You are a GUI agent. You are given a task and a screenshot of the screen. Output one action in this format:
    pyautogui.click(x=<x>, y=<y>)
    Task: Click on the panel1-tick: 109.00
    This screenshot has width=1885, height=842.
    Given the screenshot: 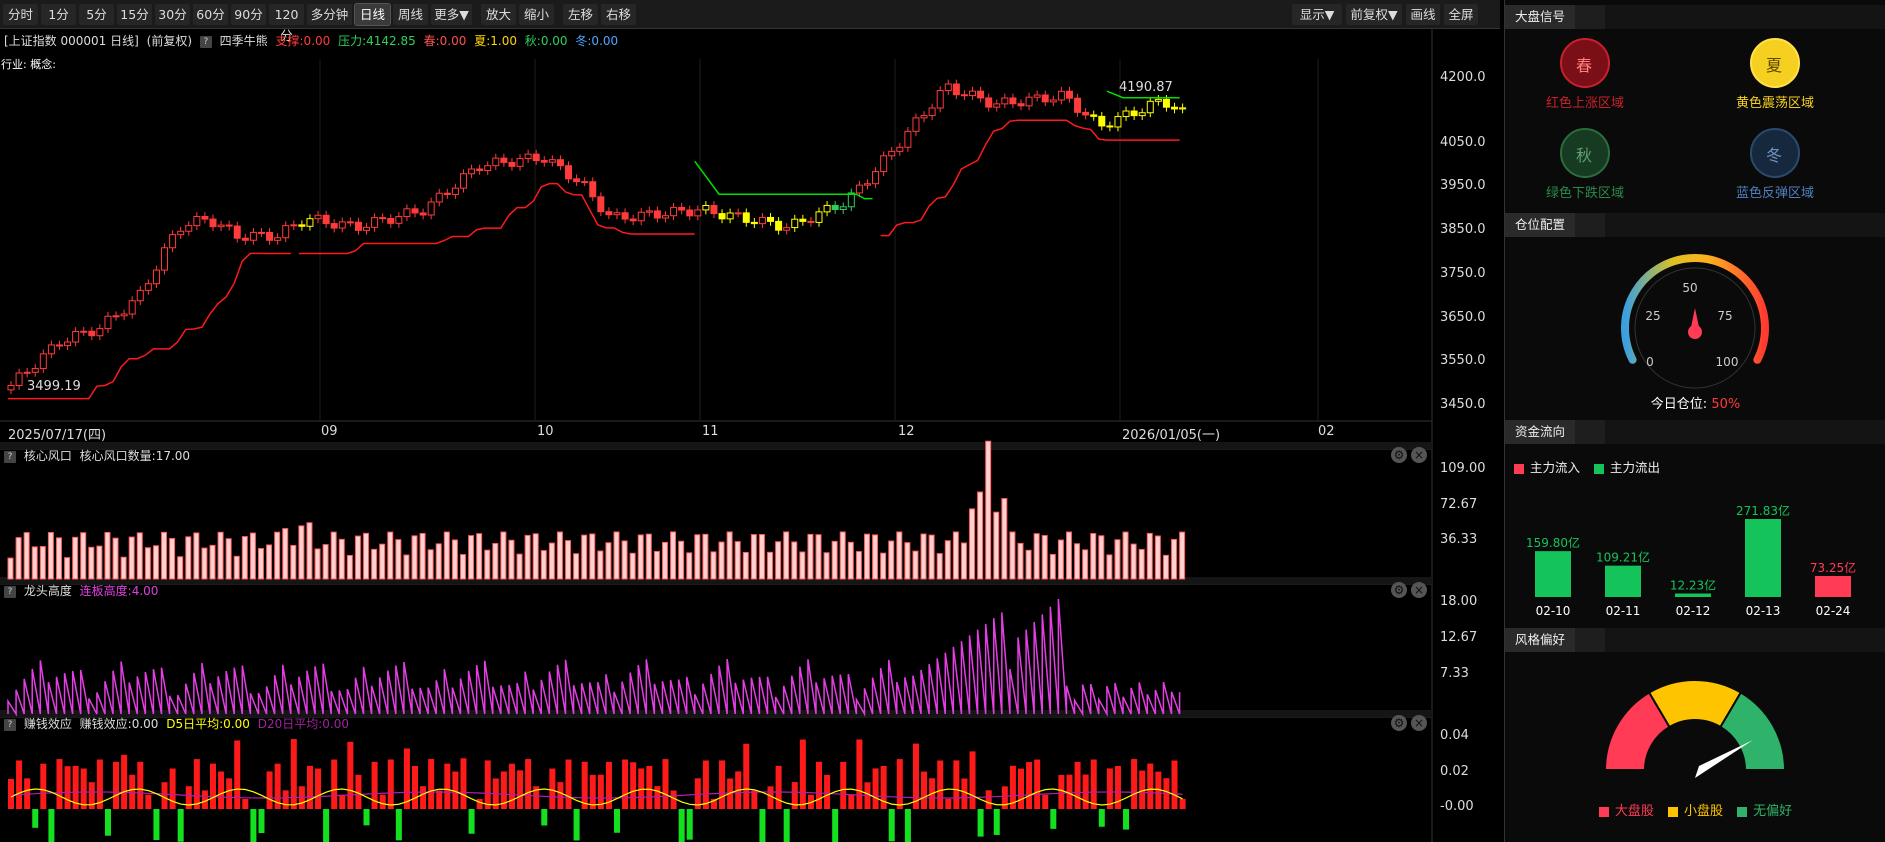 What is the action you would take?
    pyautogui.click(x=1463, y=468)
    